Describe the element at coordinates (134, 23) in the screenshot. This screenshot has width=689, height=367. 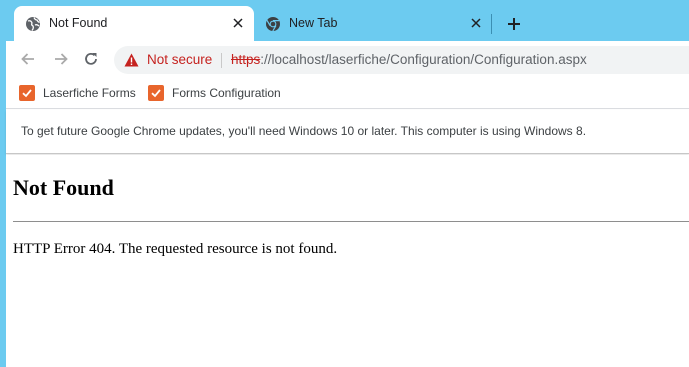
I see `tab-not-found: Not Found` at that location.